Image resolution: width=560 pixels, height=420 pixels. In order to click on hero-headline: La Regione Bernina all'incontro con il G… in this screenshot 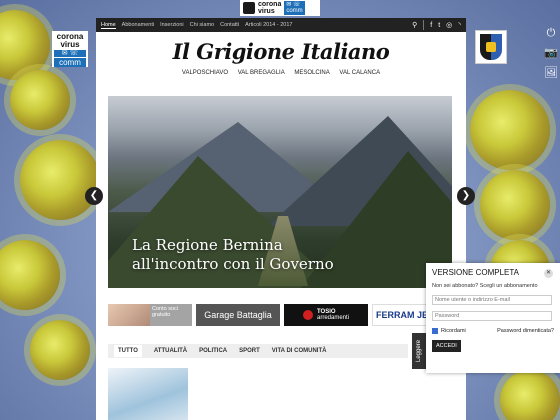, I will do `click(233, 255)`.